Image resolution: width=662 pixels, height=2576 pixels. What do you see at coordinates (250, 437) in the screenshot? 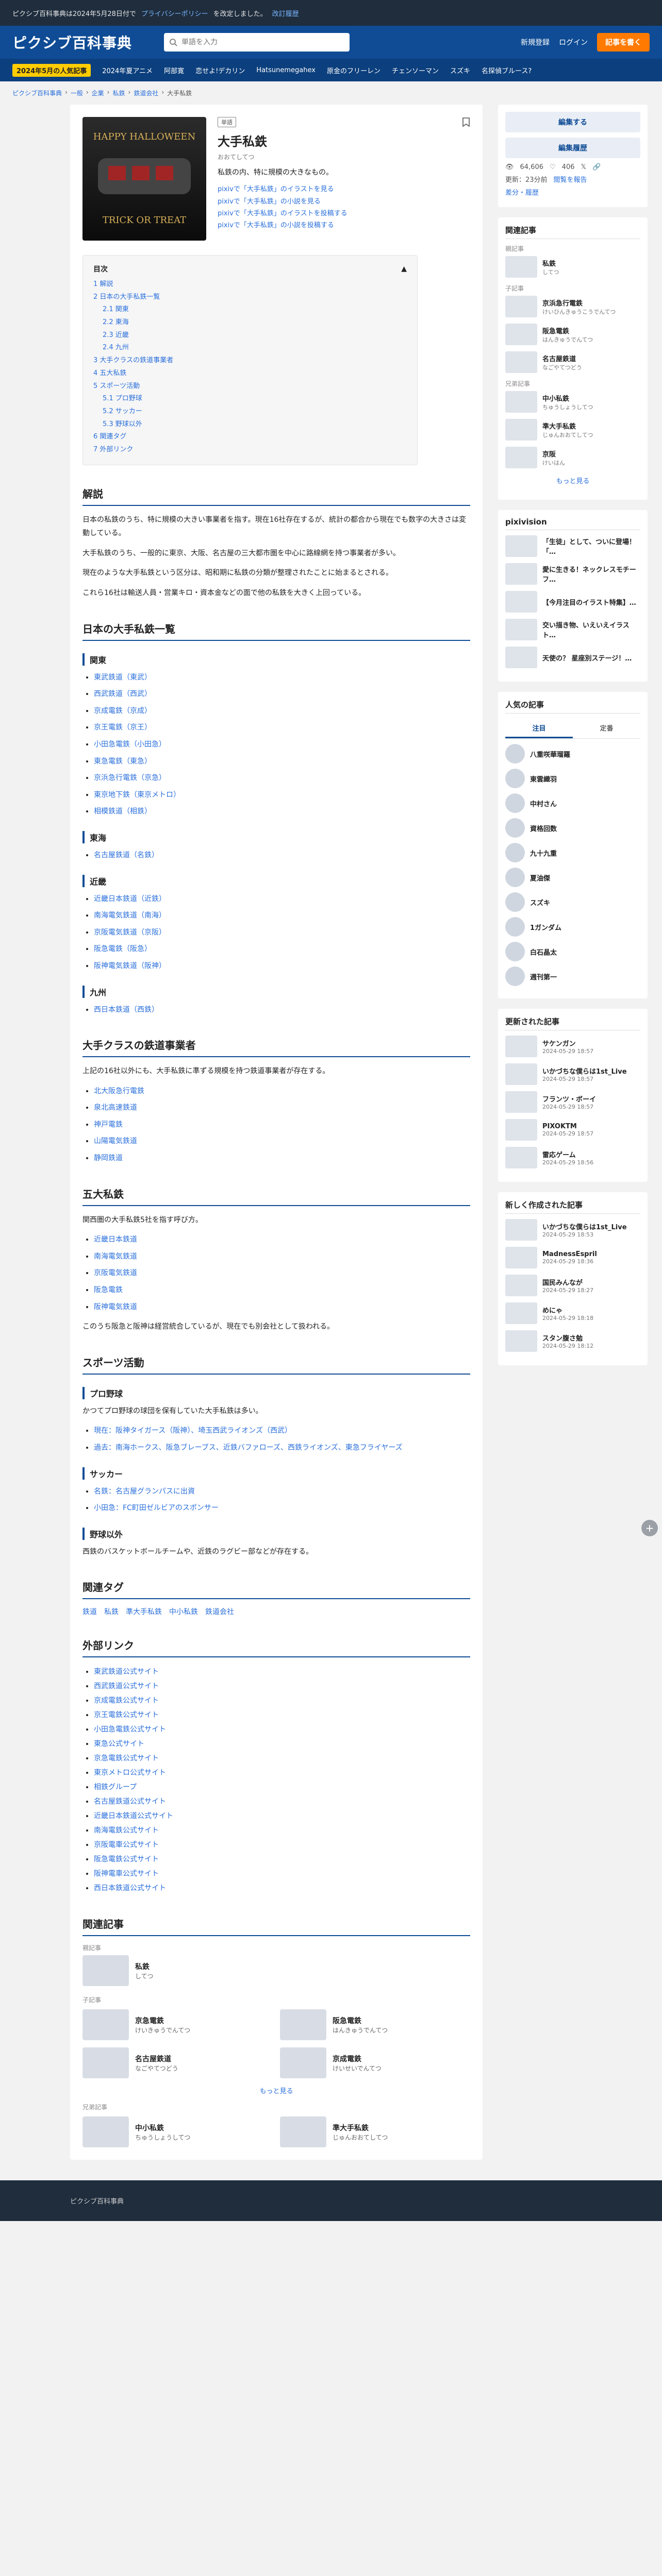
I see `toc-item: 6 関連タグ` at bounding box center [250, 437].